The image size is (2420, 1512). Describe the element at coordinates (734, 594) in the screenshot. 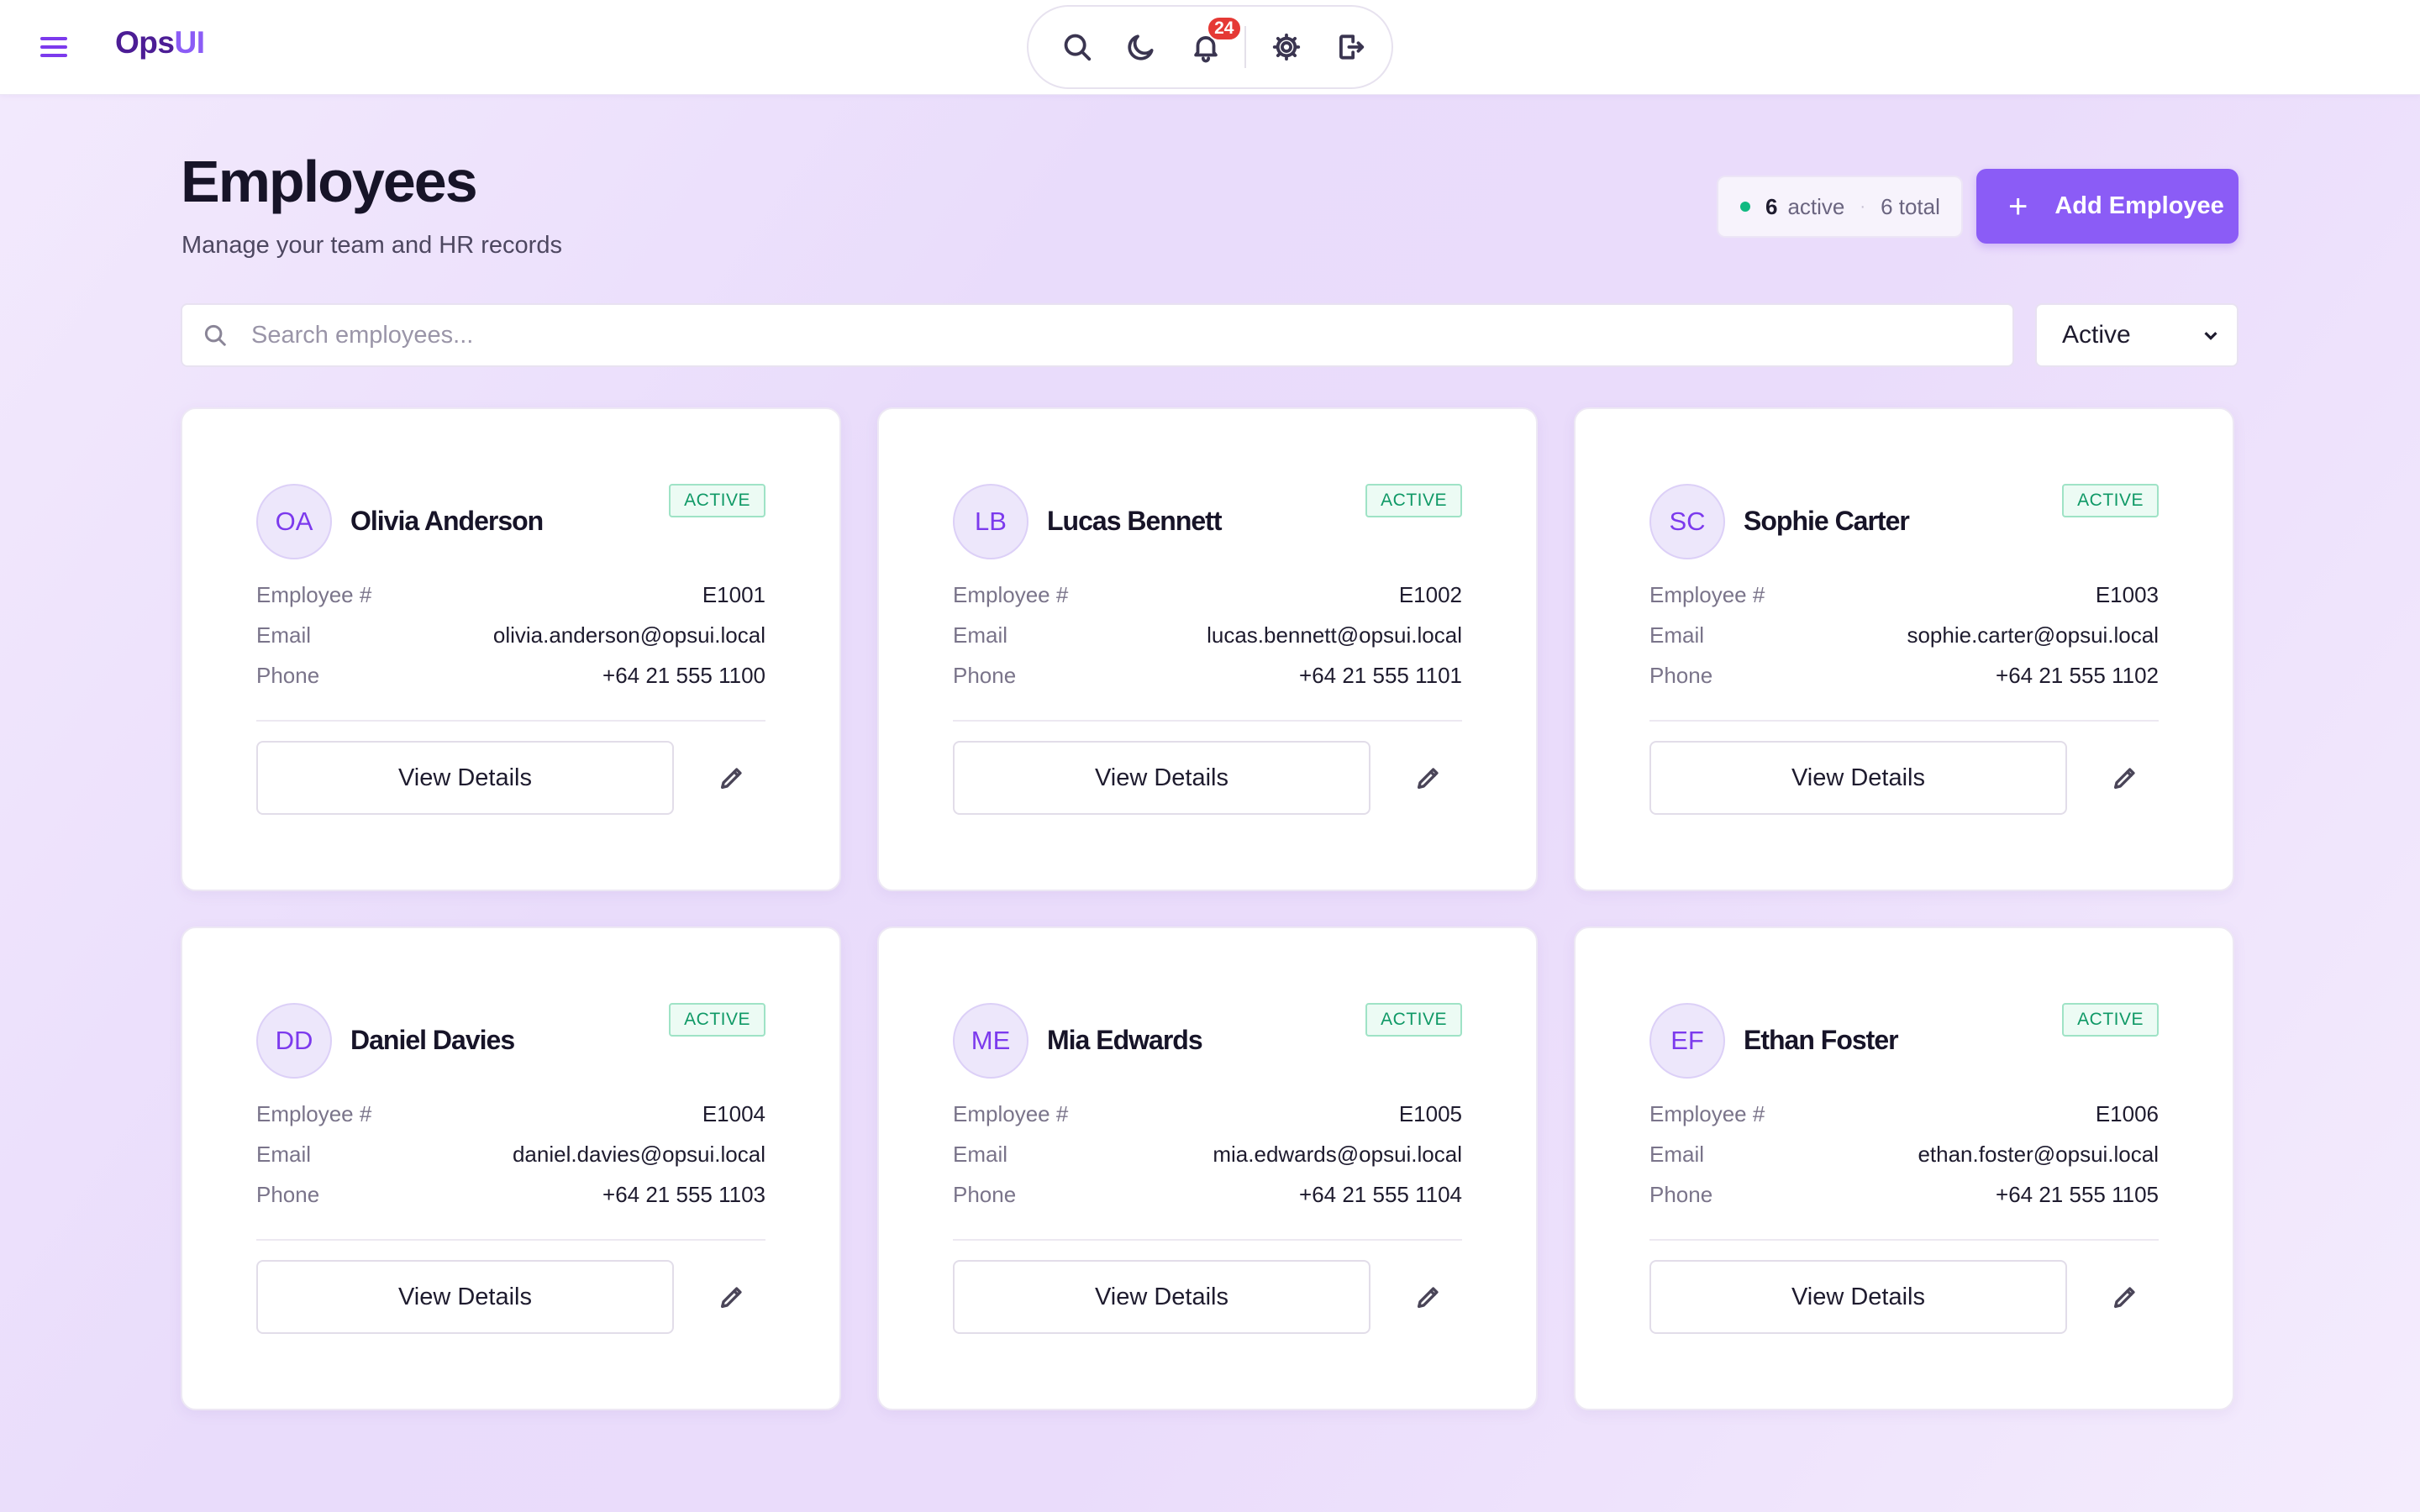

I see `employee-number-value: E1001` at that location.